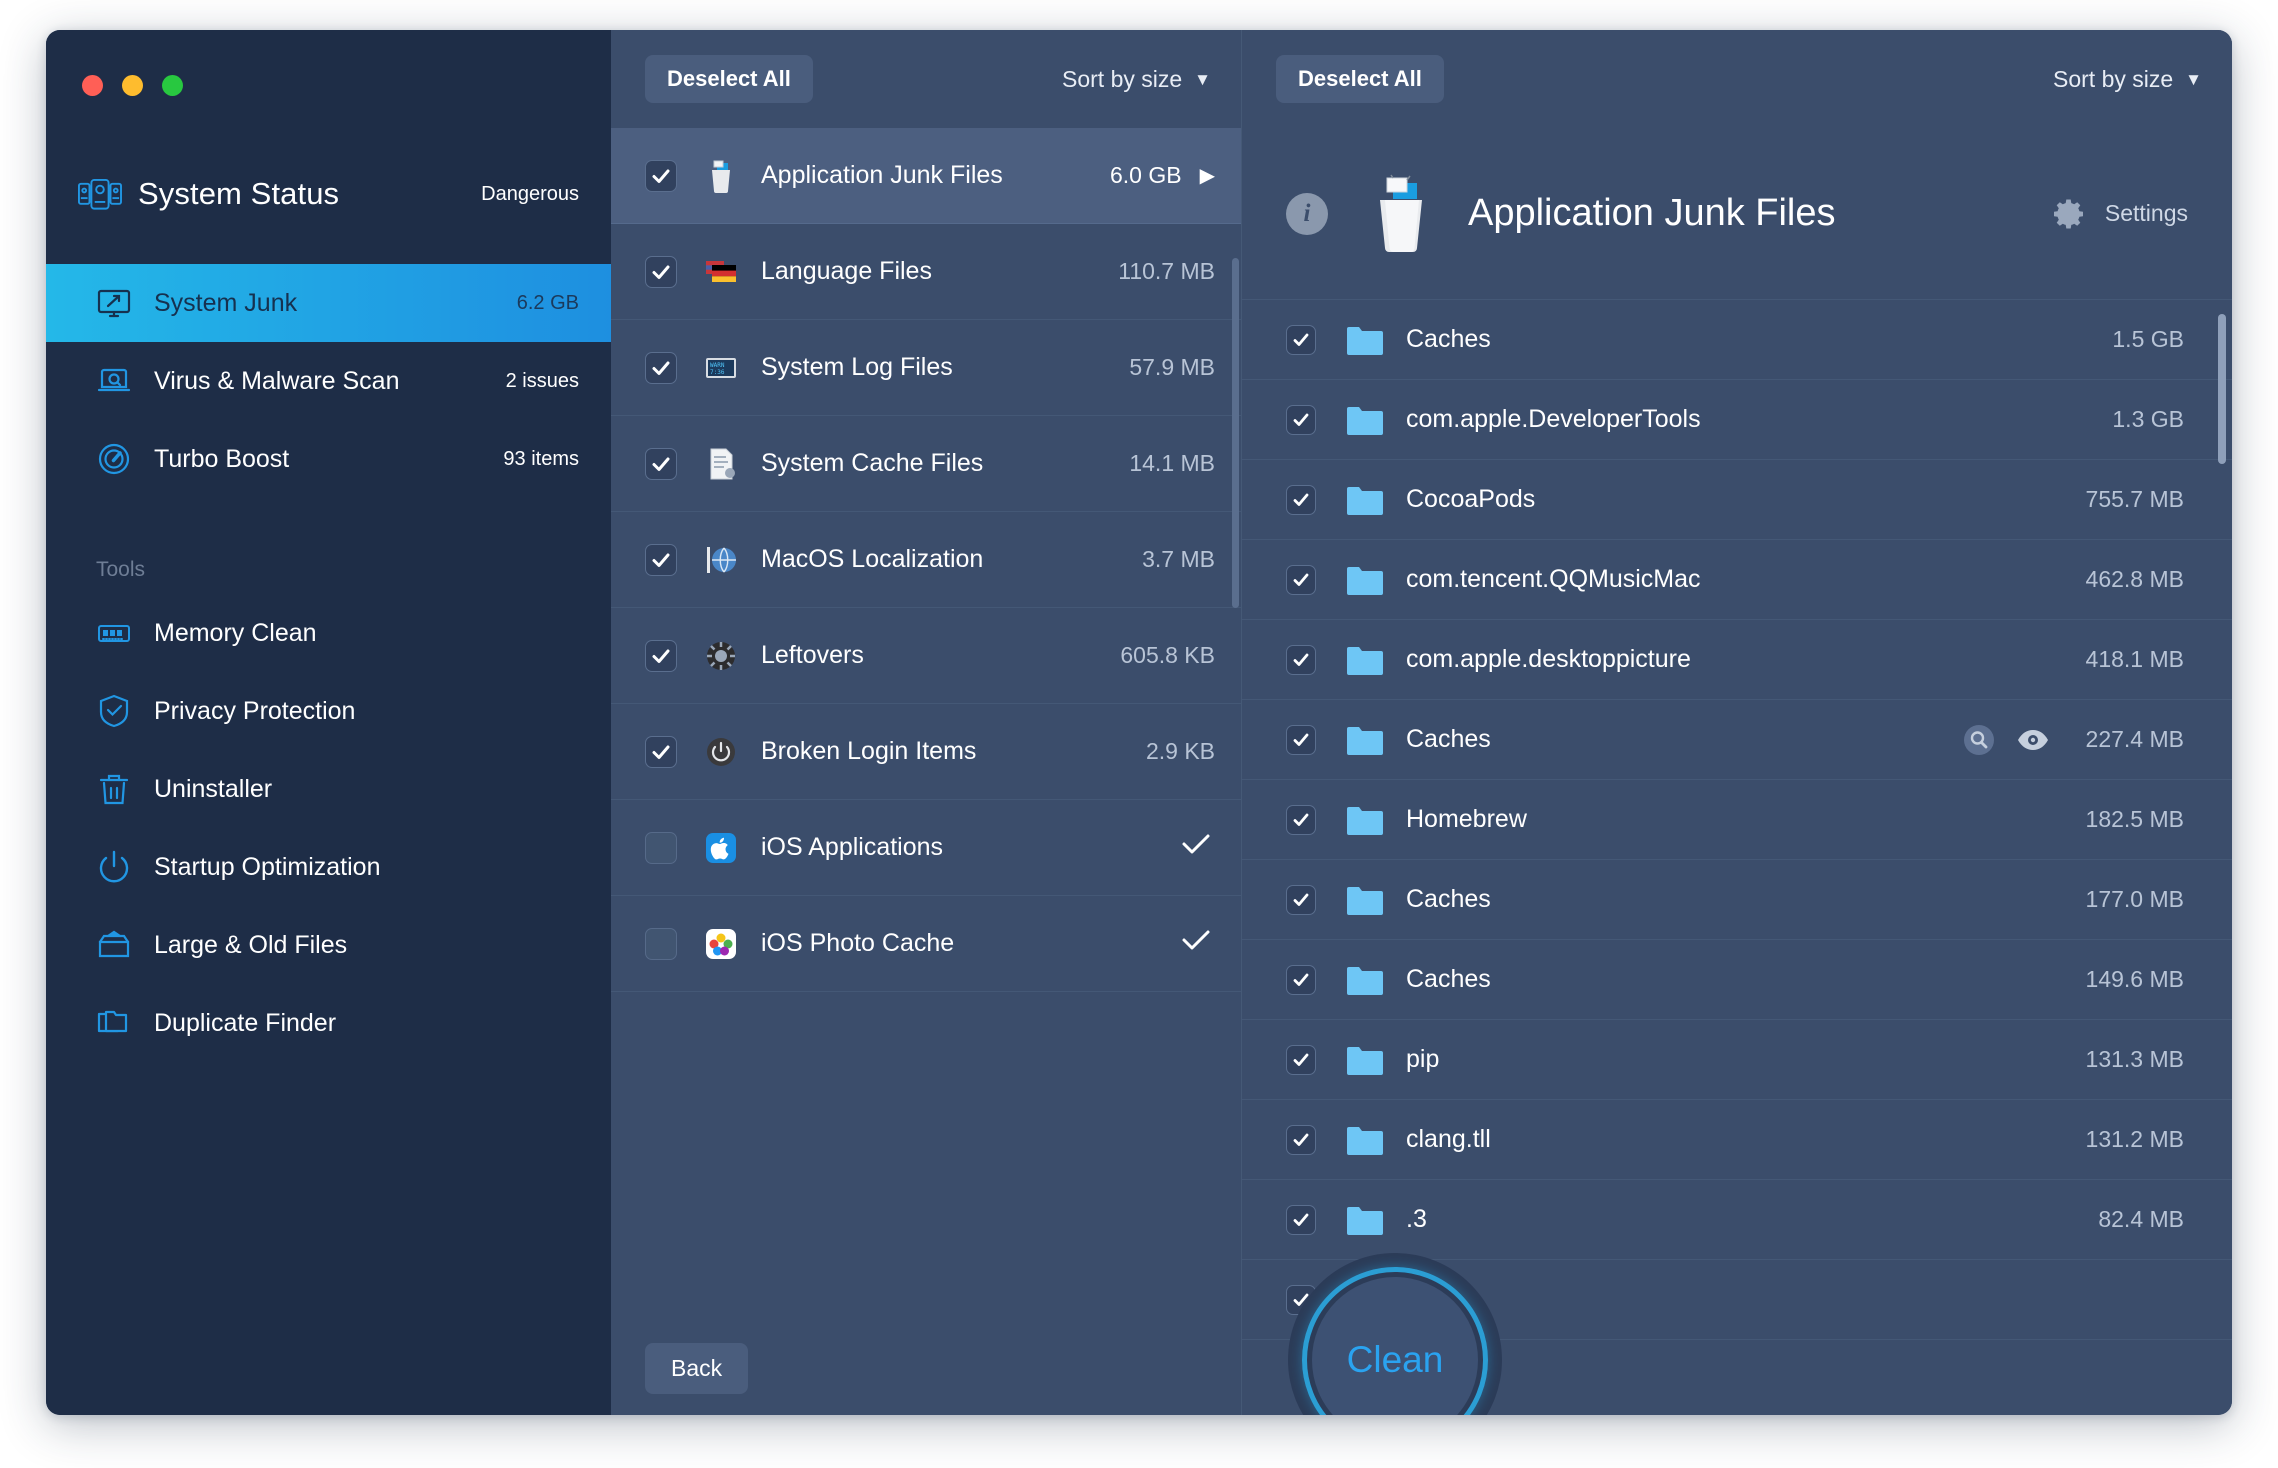 Image resolution: width=2278 pixels, height=1468 pixels. Describe the element at coordinates (235, 632) in the screenshot. I see `sidebar-item-label: Memory Clean` at that location.